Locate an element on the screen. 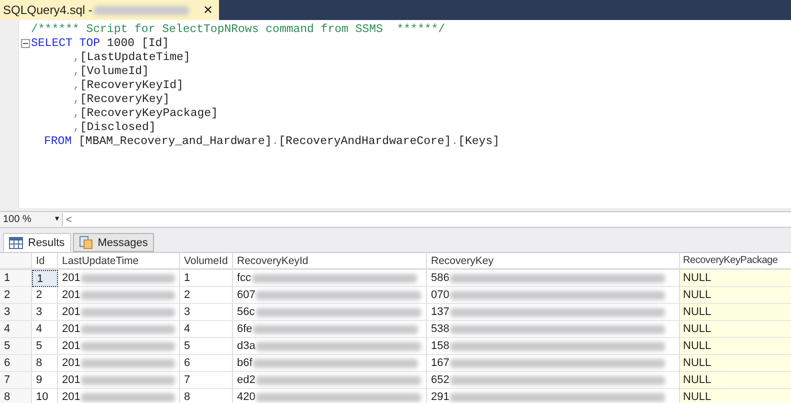 The width and height of the screenshot is (791, 403). code-identifier: [MBAM_Recovery_and_Hardware] is located at coordinates (175, 141).